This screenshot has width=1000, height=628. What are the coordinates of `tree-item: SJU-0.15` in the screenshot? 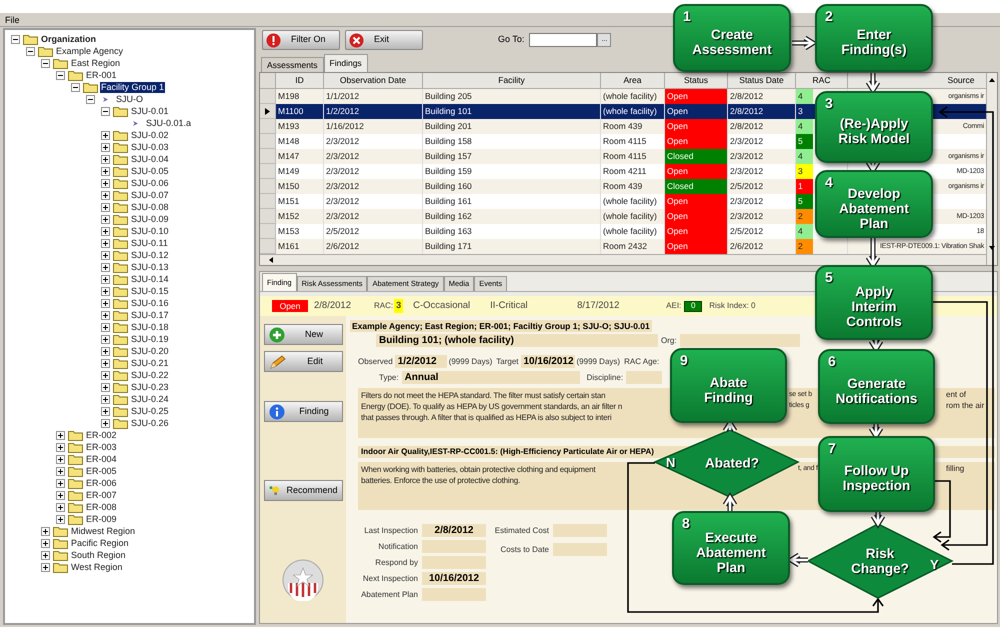 It's located at (150, 291).